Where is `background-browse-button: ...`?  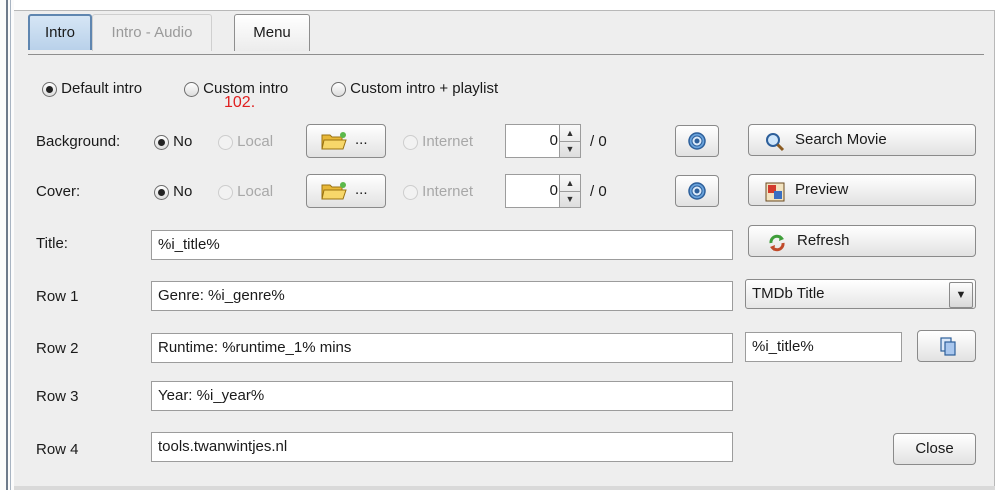
background-browse-button: ... is located at coordinates (346, 141).